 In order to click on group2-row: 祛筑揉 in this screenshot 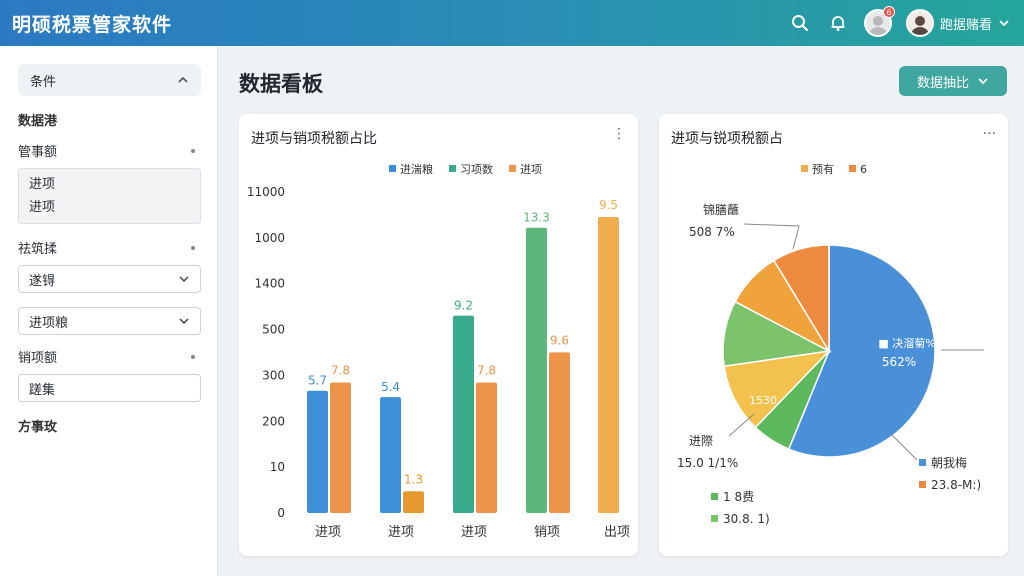, I will do `click(109, 247)`.